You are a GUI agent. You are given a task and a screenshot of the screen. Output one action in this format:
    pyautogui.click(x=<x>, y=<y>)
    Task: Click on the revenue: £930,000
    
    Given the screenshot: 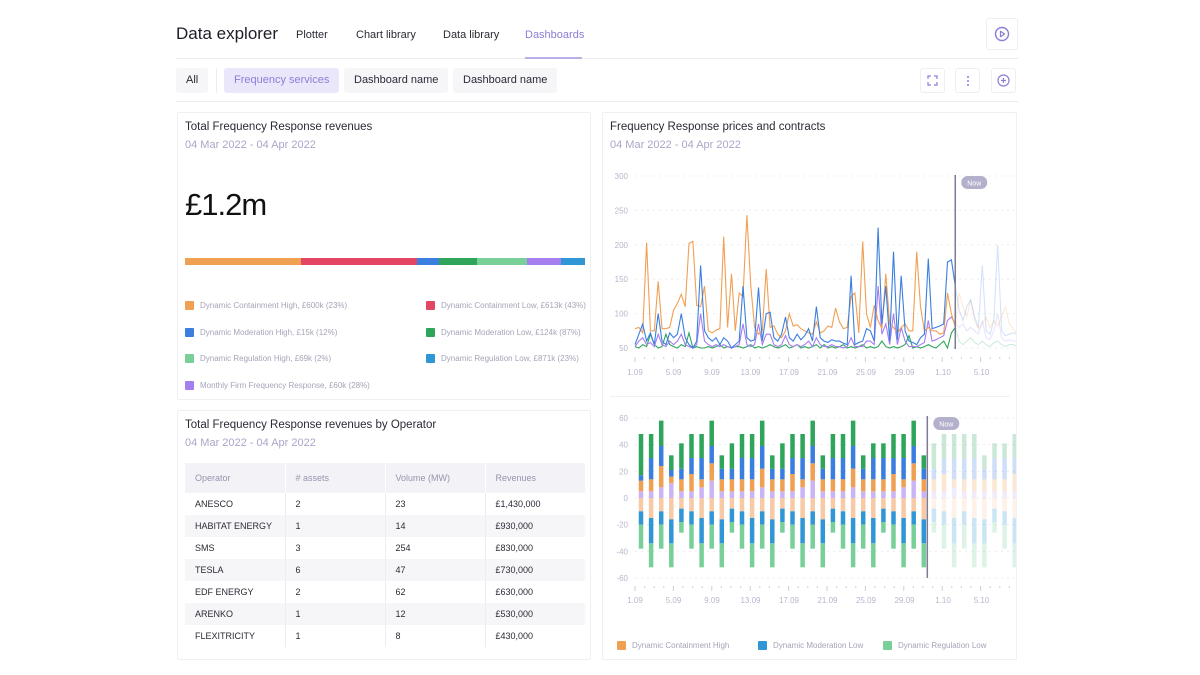 What is the action you would take?
    pyautogui.click(x=535, y=526)
    